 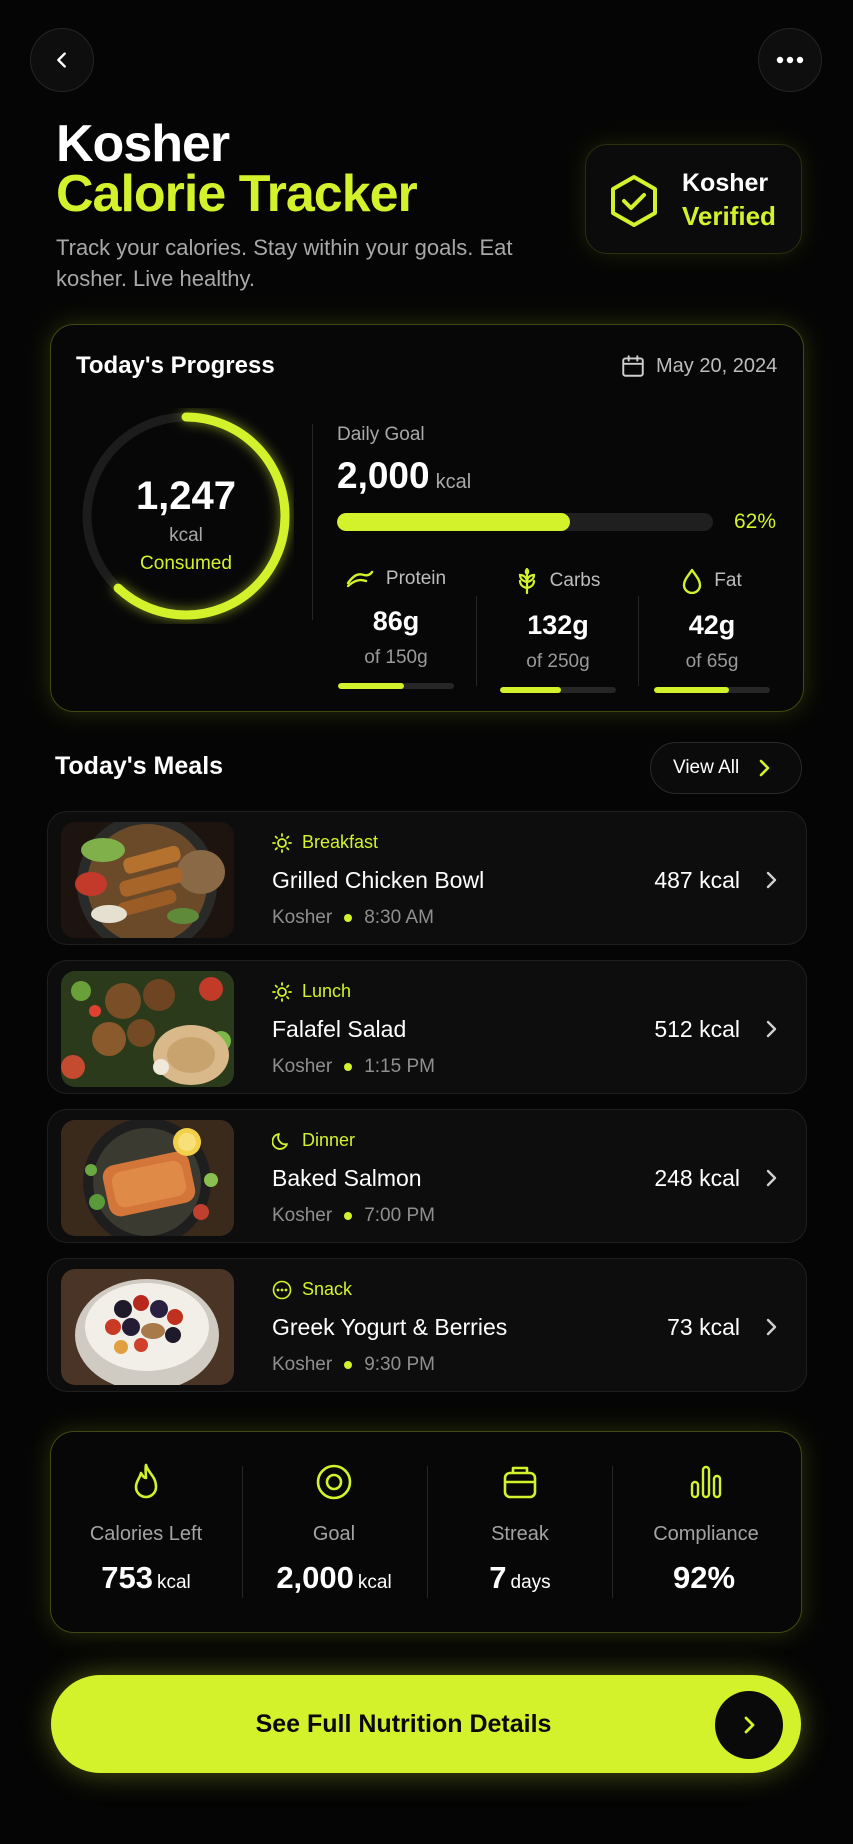 What do you see at coordinates (327, 991) in the screenshot?
I see `meal-type-label: Lunch` at bounding box center [327, 991].